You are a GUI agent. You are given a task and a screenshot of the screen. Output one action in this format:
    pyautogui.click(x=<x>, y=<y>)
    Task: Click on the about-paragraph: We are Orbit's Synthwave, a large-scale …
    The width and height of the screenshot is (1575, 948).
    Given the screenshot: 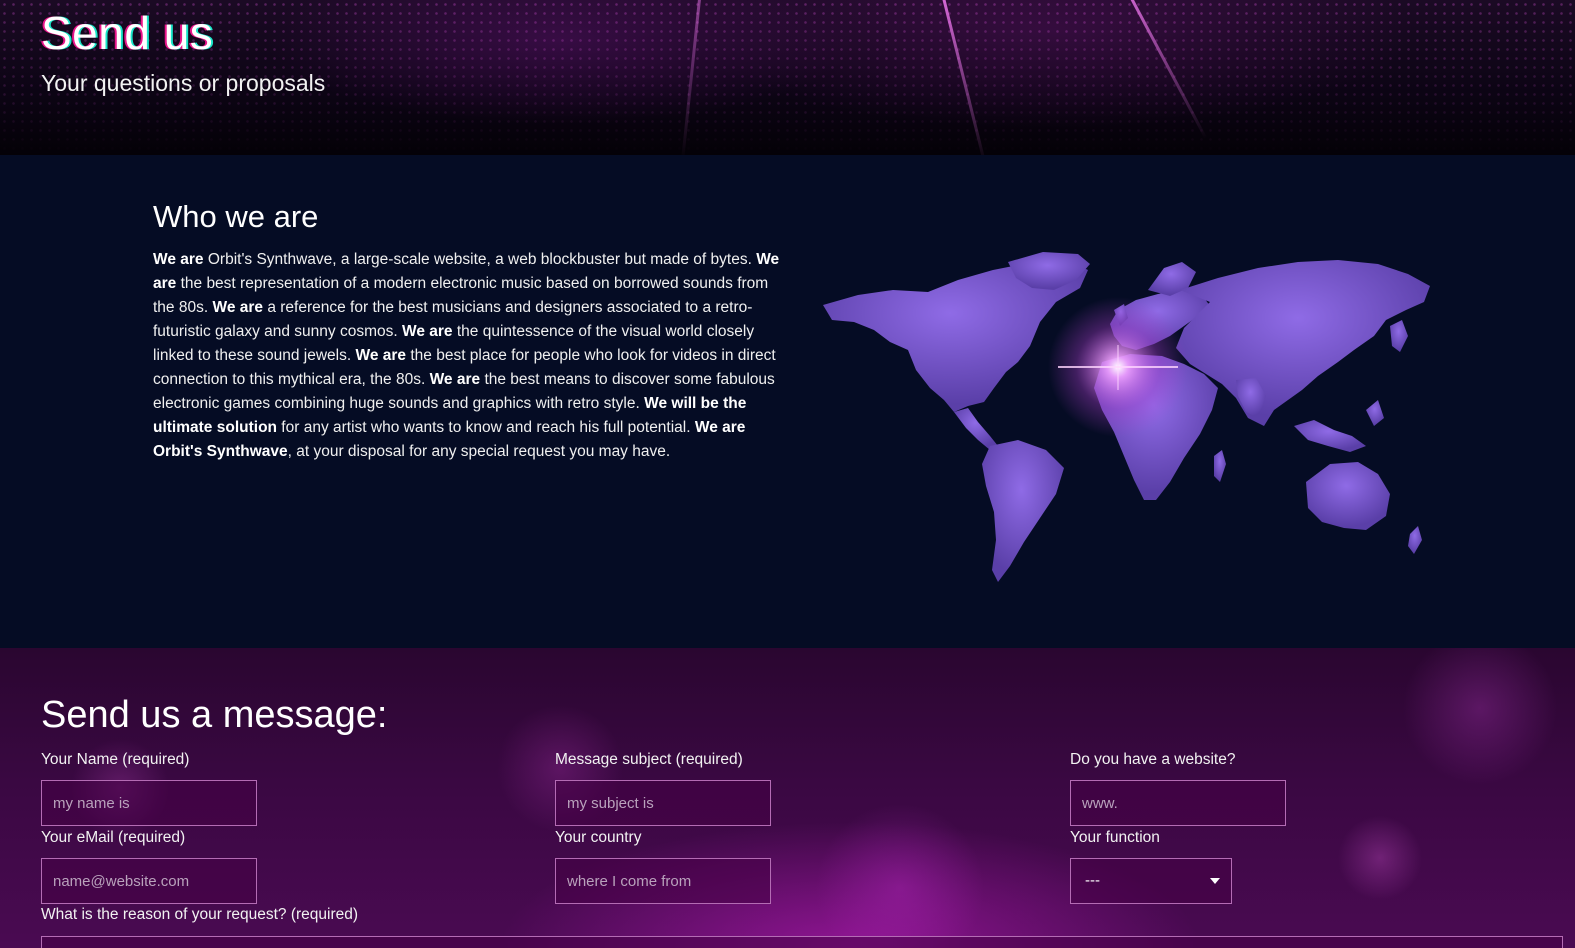 What is the action you would take?
    pyautogui.click(x=471, y=356)
    